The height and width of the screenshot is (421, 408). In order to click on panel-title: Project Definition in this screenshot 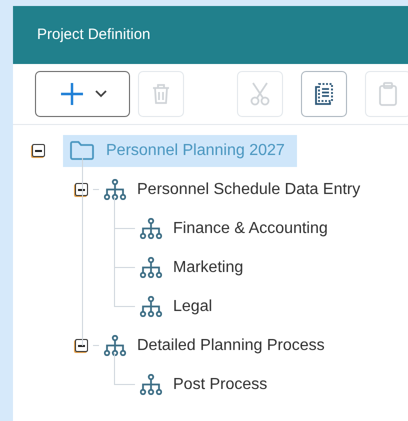, I will do `click(93, 34)`.